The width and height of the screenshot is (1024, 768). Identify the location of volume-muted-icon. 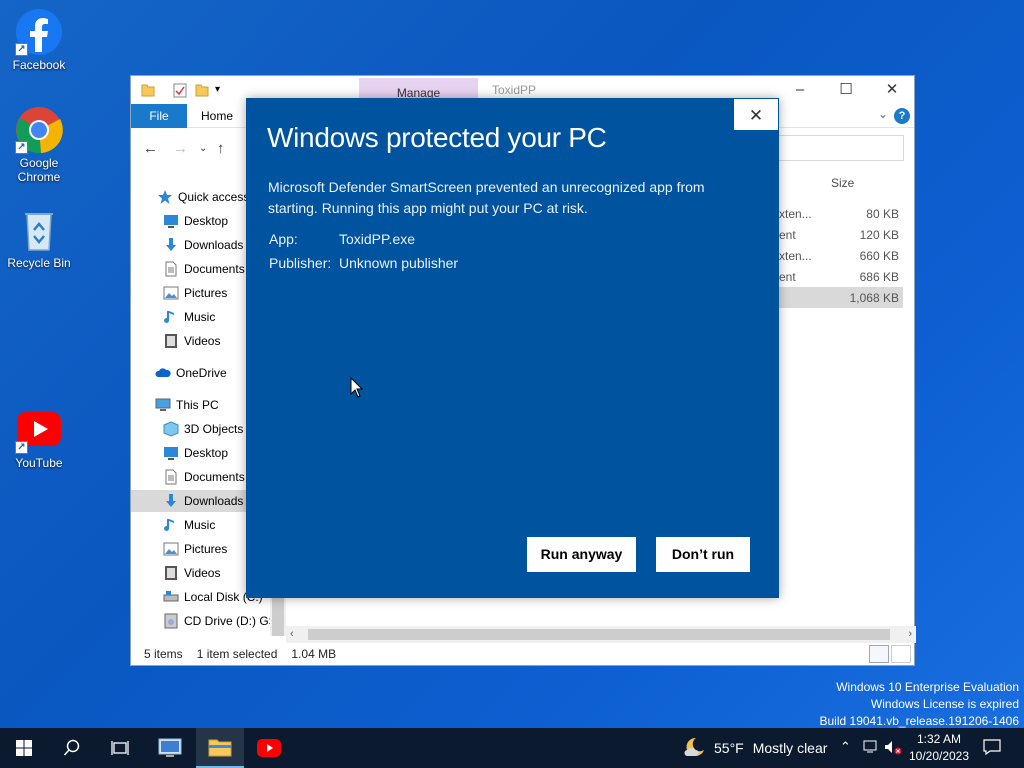
(893, 748).